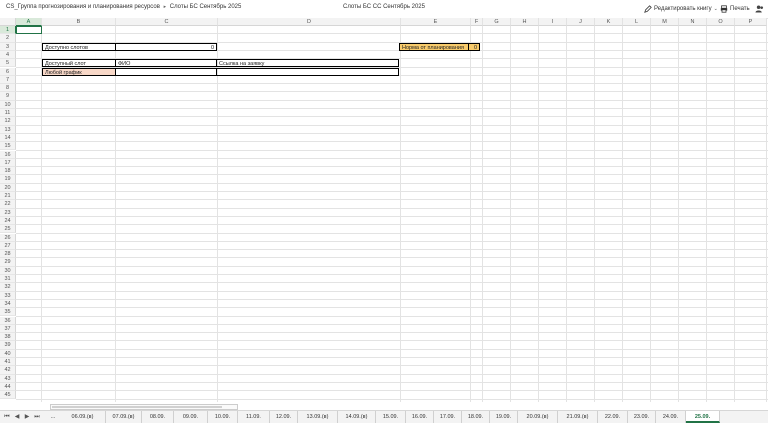 Image resolution: width=768 pixels, height=423 pixels. I want to click on row-header-42: 42, so click(8, 370).